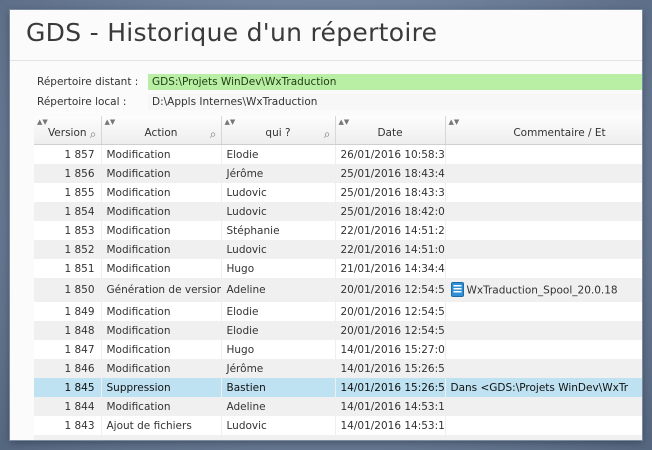 Image resolution: width=652 pixels, height=450 pixels. Describe the element at coordinates (68, 249) in the screenshot. I see `cell-version: 1 852` at that location.